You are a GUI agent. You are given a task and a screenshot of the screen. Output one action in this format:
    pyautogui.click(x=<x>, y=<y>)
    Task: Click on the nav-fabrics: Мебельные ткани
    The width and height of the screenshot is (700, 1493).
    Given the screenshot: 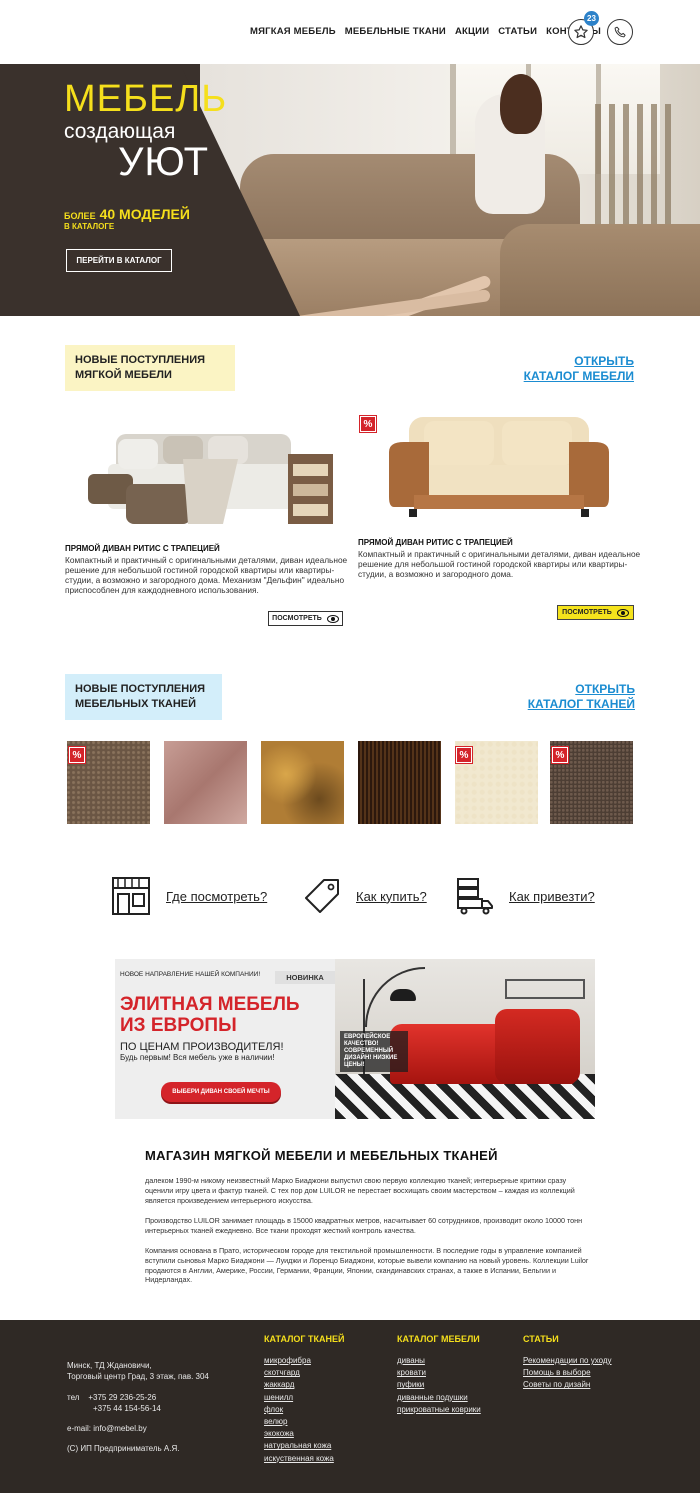 What is the action you would take?
    pyautogui.click(x=395, y=31)
    